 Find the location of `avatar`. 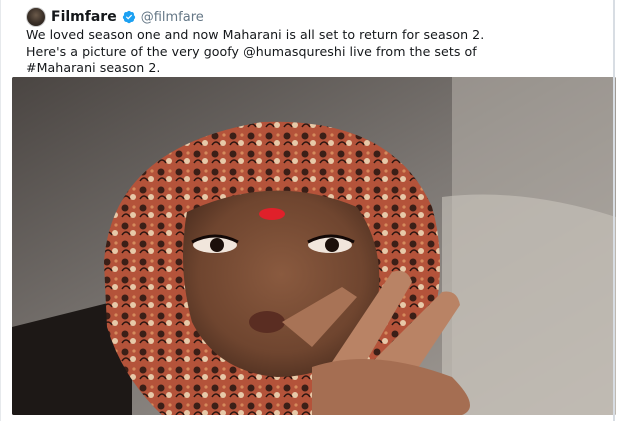

avatar is located at coordinates (36, 17).